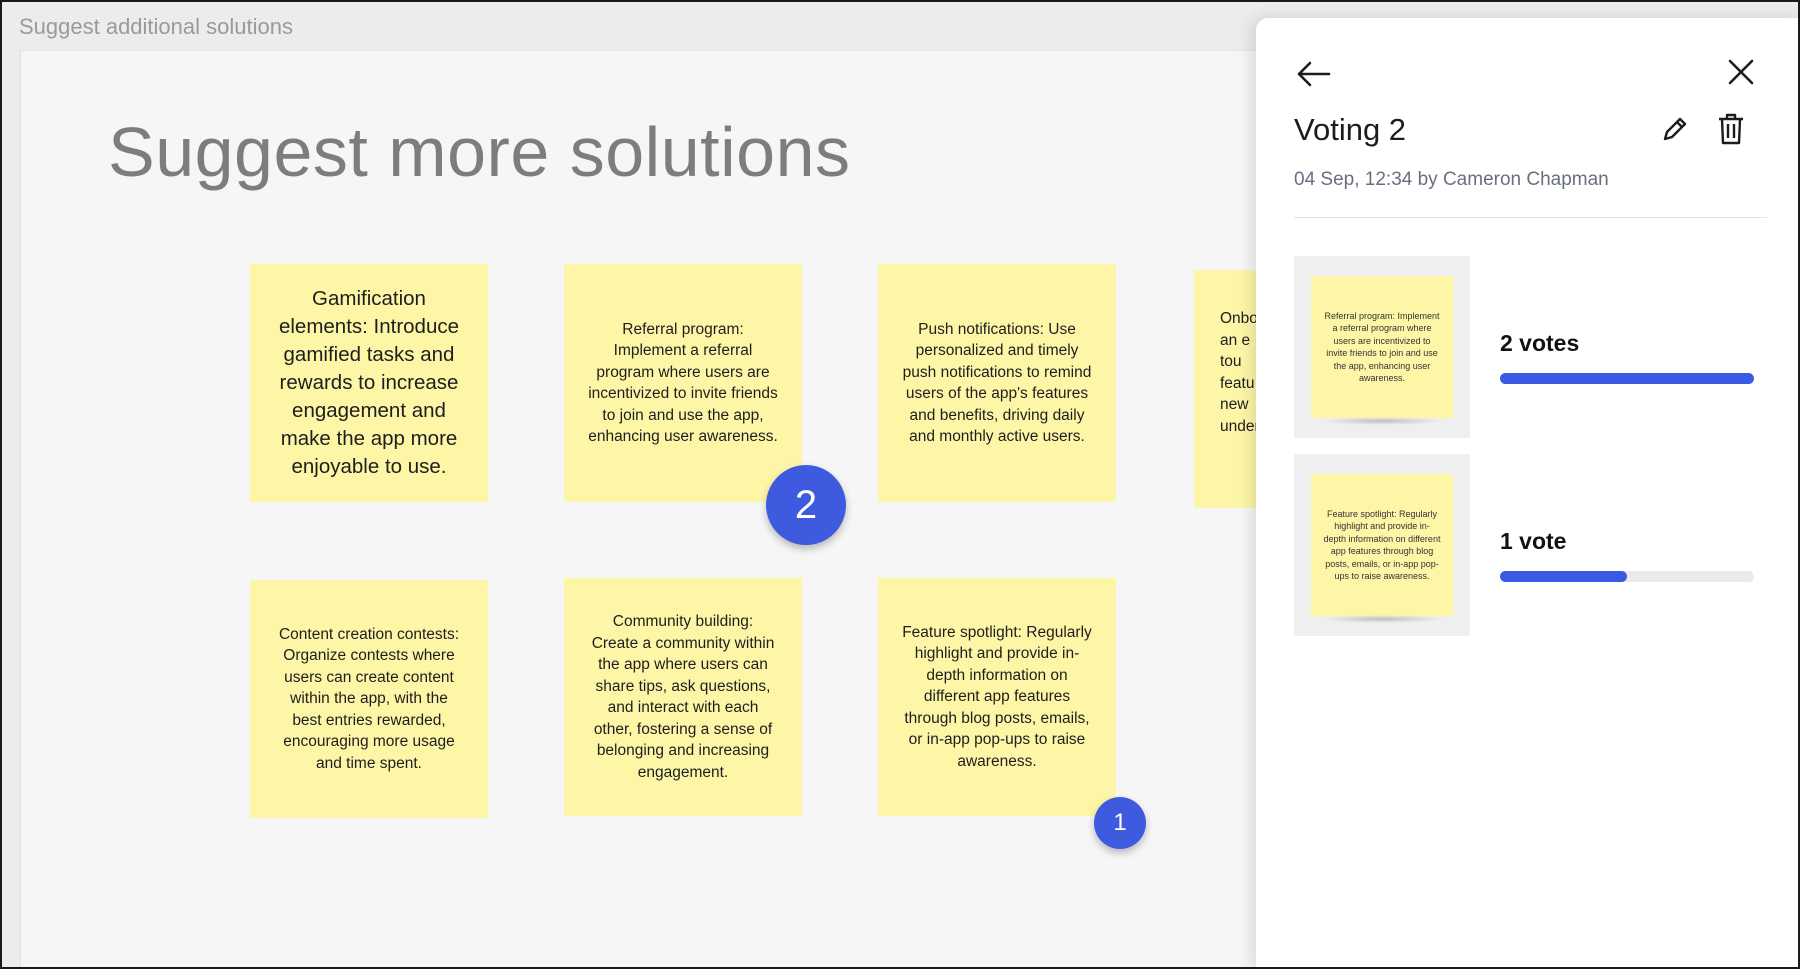  I want to click on vote-count-badge: 2, so click(806, 505).